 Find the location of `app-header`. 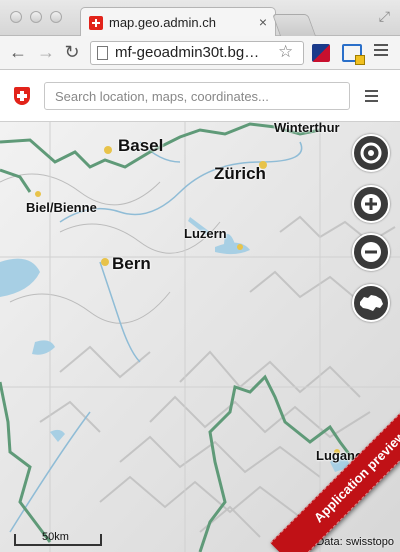

app-header is located at coordinates (200, 96).